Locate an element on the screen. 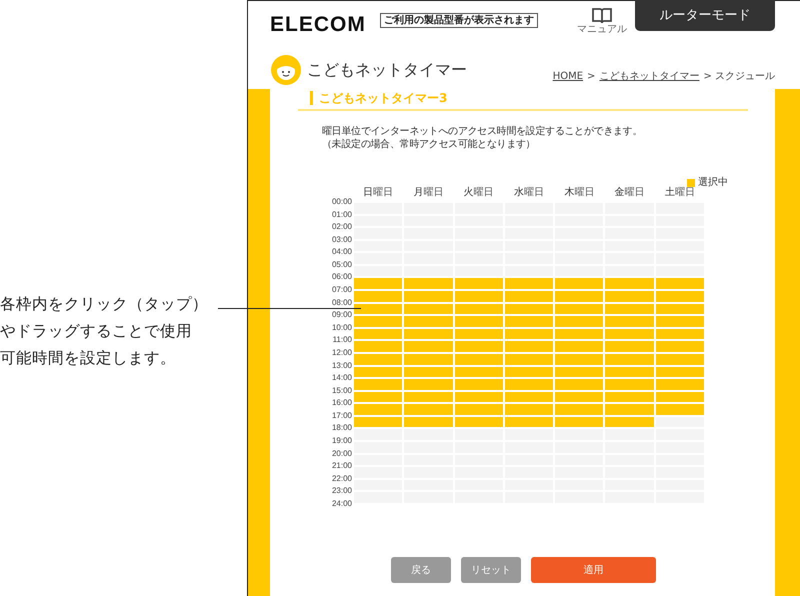 The width and height of the screenshot is (800, 596). breadcrumb-link: こどもネットタイマー is located at coordinates (649, 76).